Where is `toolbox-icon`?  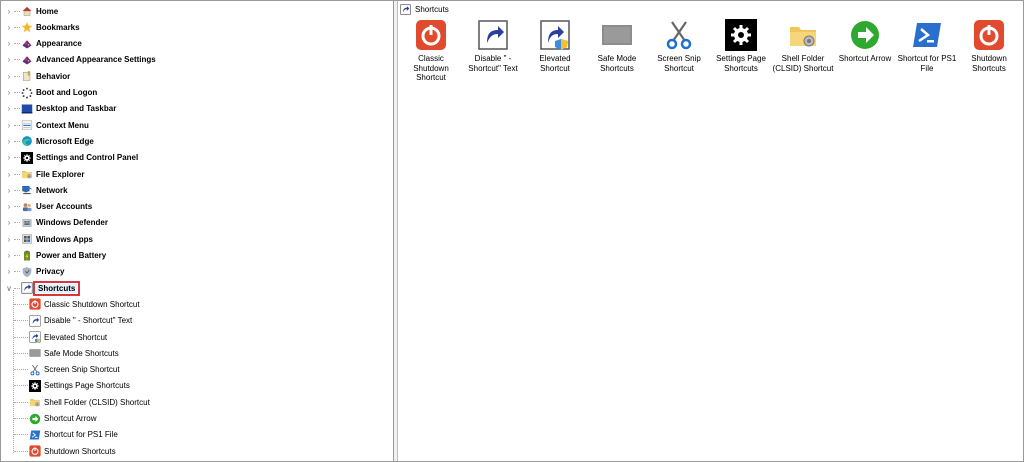
toolbox-icon is located at coordinates (27, 76).